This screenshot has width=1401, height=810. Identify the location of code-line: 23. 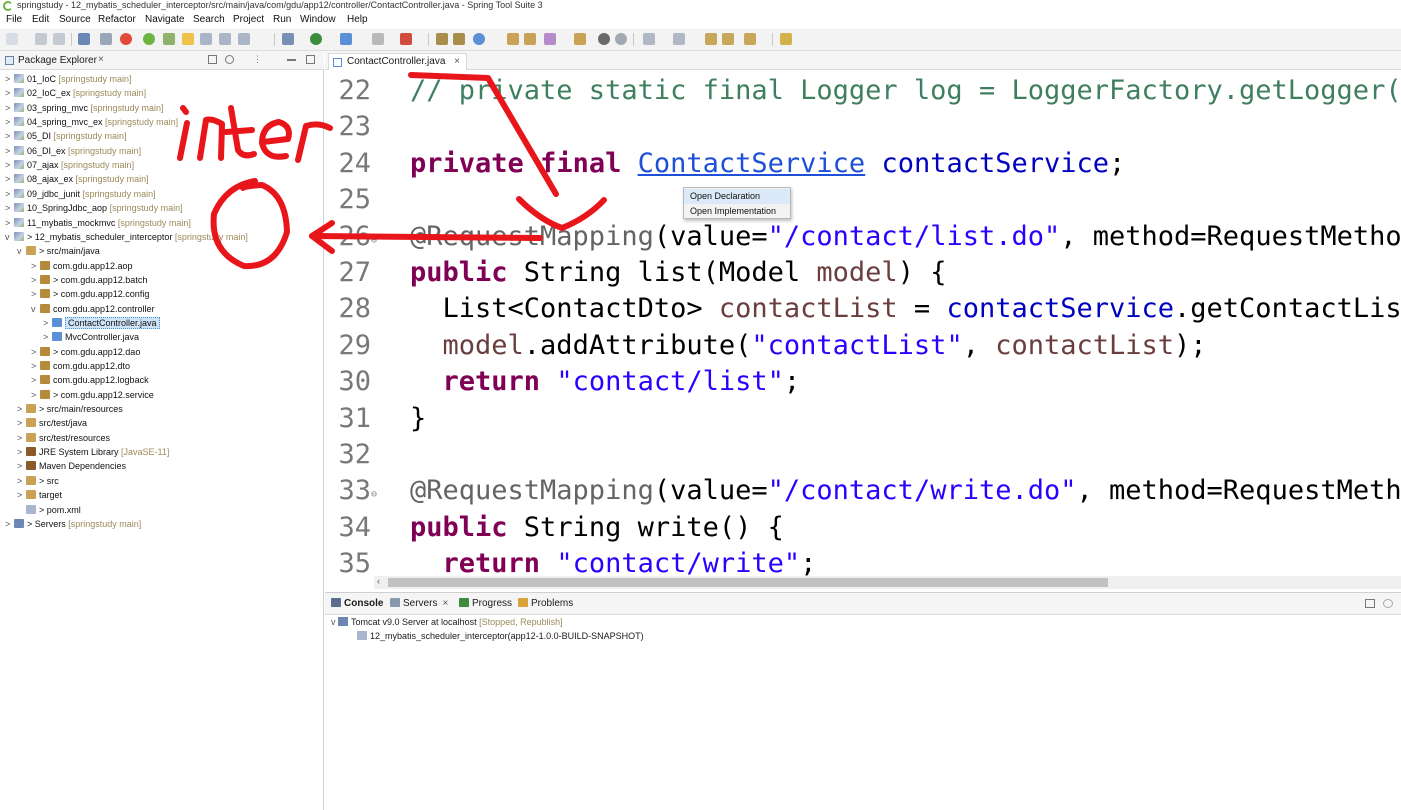
(353, 127).